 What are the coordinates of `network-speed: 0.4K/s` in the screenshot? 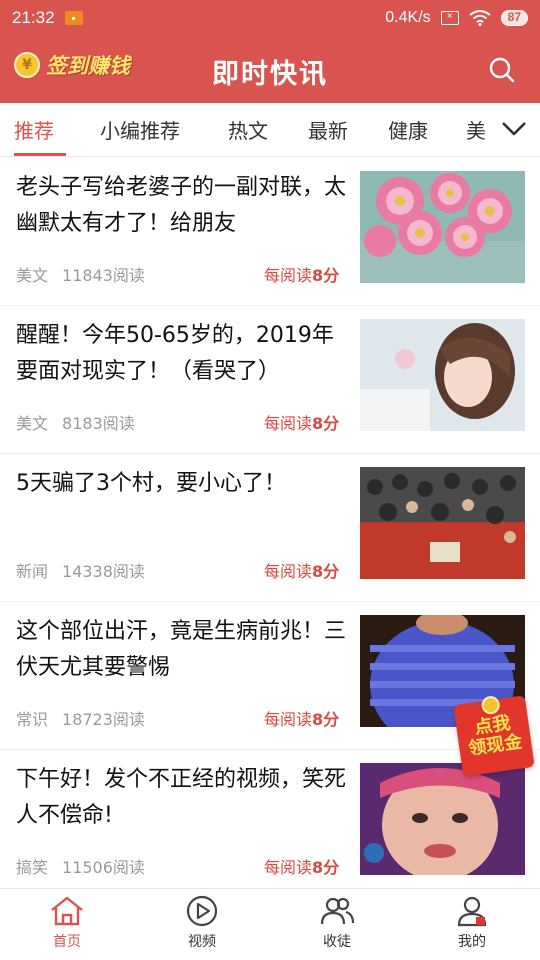 It's located at (408, 17).